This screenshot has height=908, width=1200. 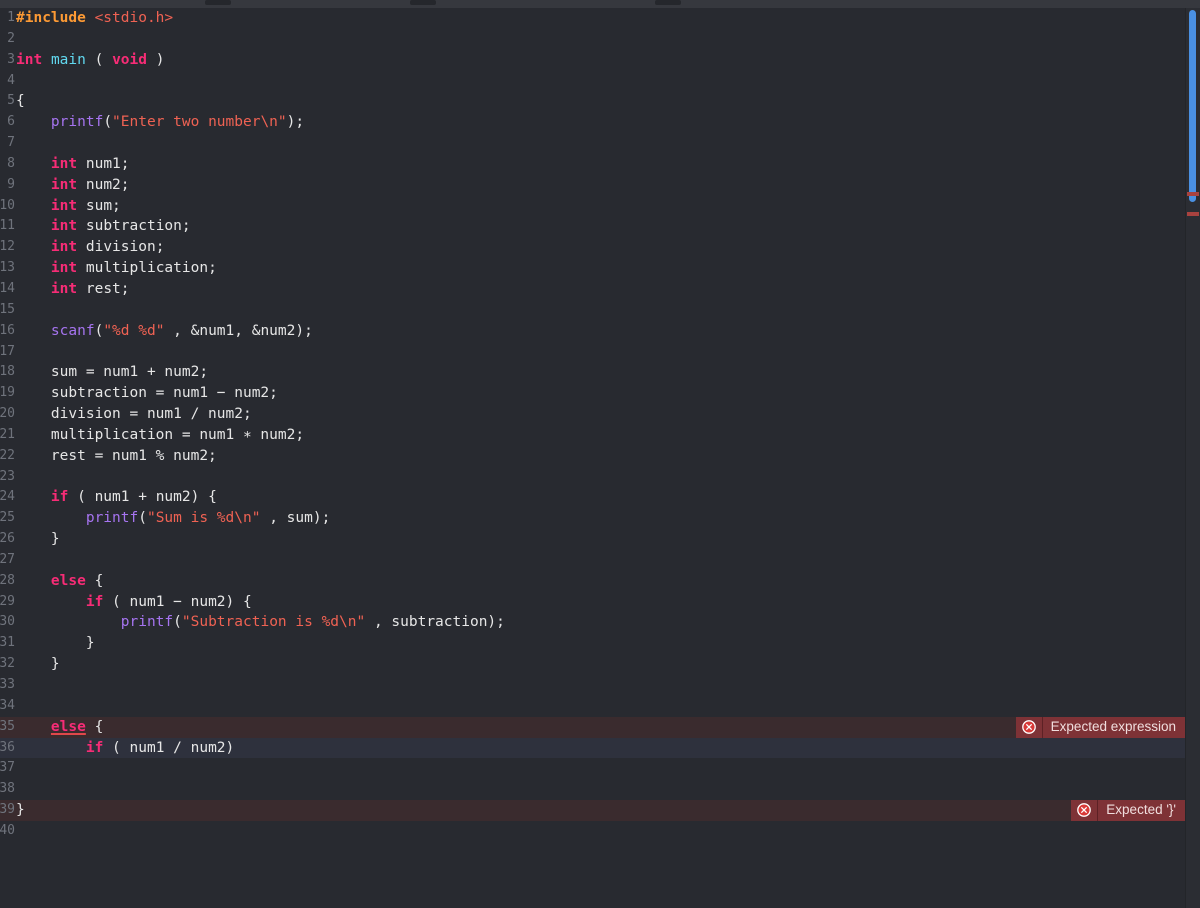 I want to click on code-line: 20 division = num1 / num2;, so click(x=593, y=414).